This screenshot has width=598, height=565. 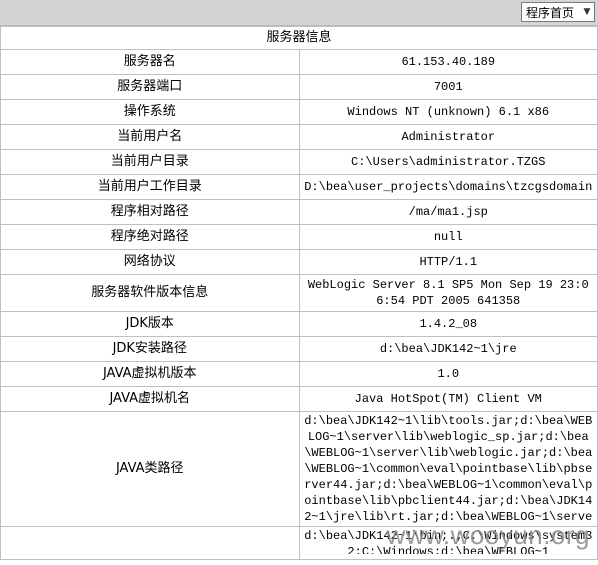 What do you see at coordinates (448, 137) in the screenshot?
I see `row-value: Administrator` at bounding box center [448, 137].